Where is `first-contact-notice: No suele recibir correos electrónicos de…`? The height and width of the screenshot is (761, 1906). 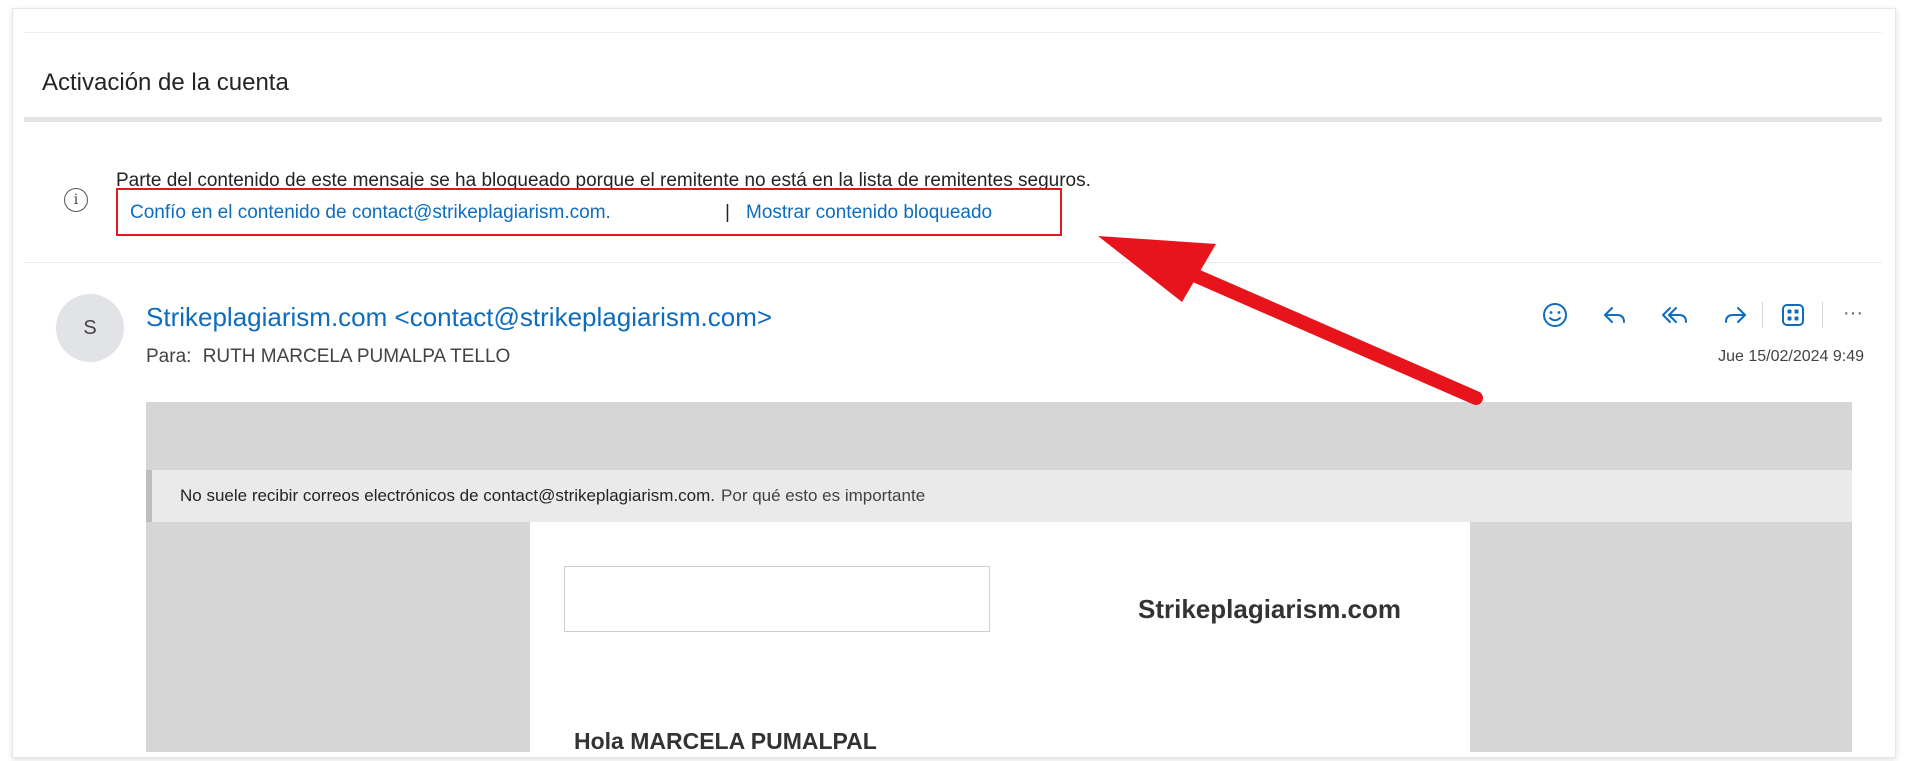
first-contact-notice: No suele recibir correos electrónicos de… is located at coordinates (999, 496).